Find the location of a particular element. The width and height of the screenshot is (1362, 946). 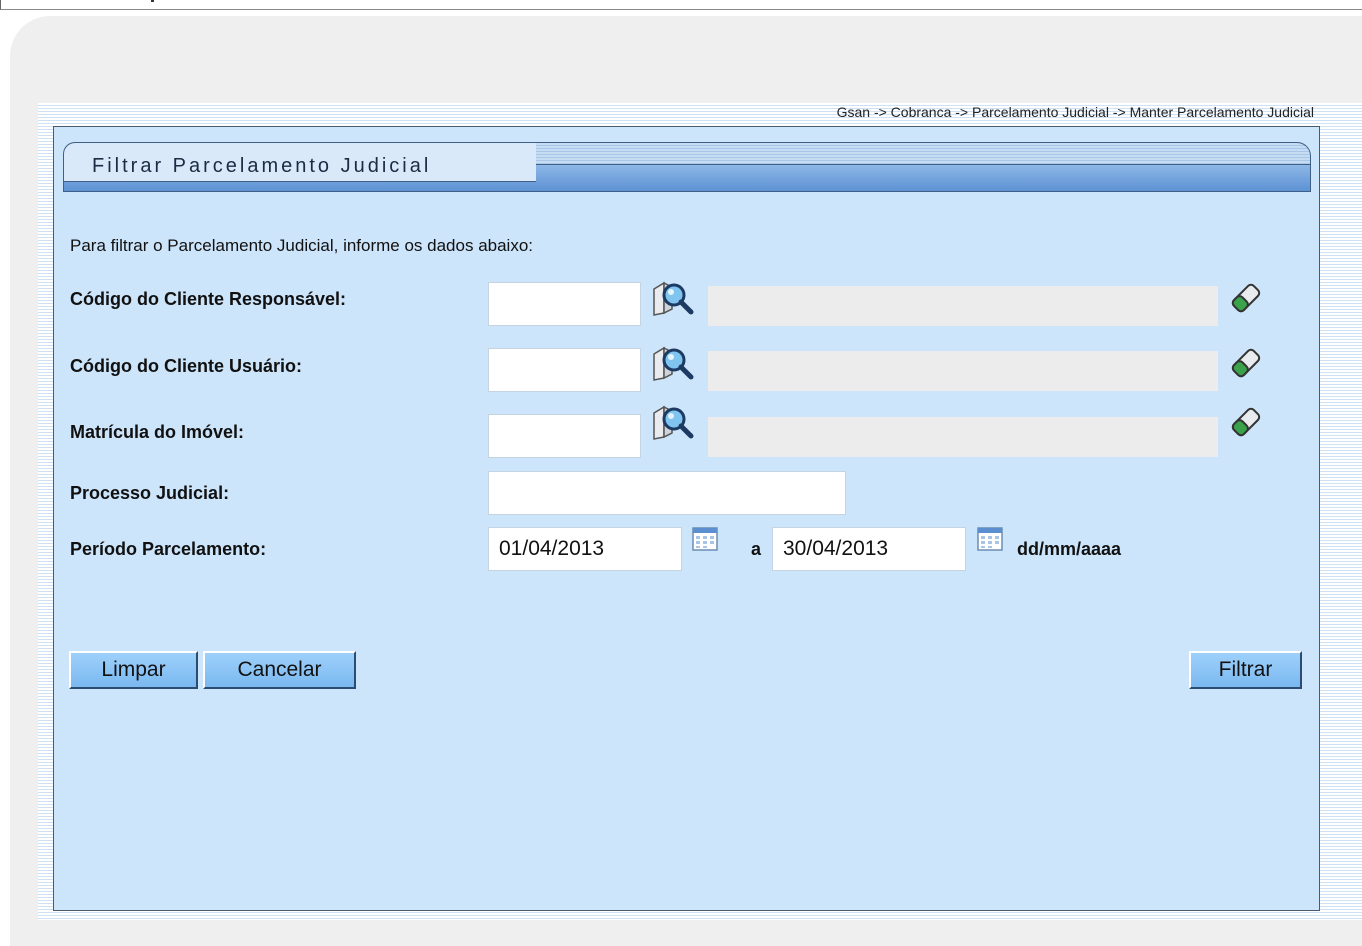

limpar-button: Limpar is located at coordinates (133, 670).